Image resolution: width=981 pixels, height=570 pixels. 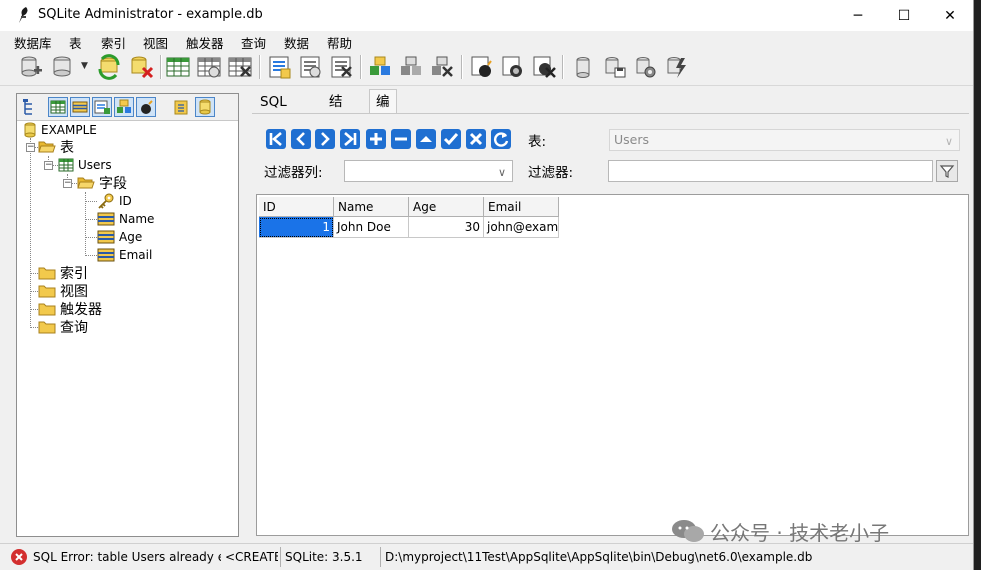 I want to click on tree-folder-label: 查询, so click(x=74, y=328).